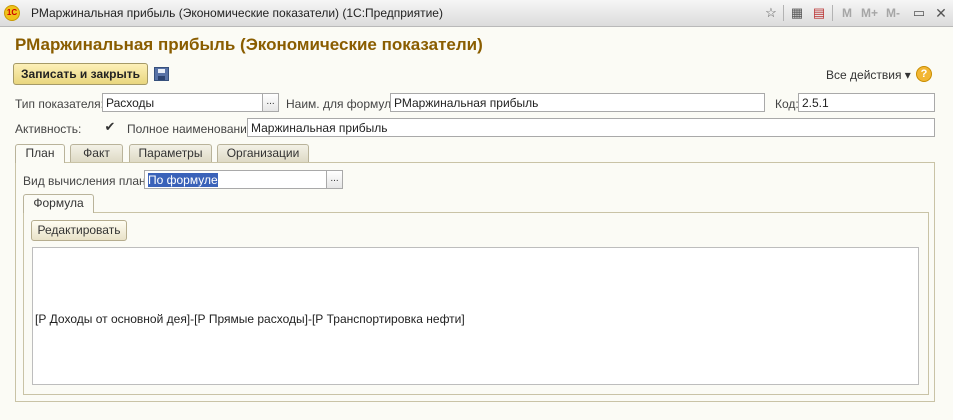 The image size is (953, 420). What do you see at coordinates (59, 104) in the screenshot?
I see `indicator-type-label: Тип показателя:` at bounding box center [59, 104].